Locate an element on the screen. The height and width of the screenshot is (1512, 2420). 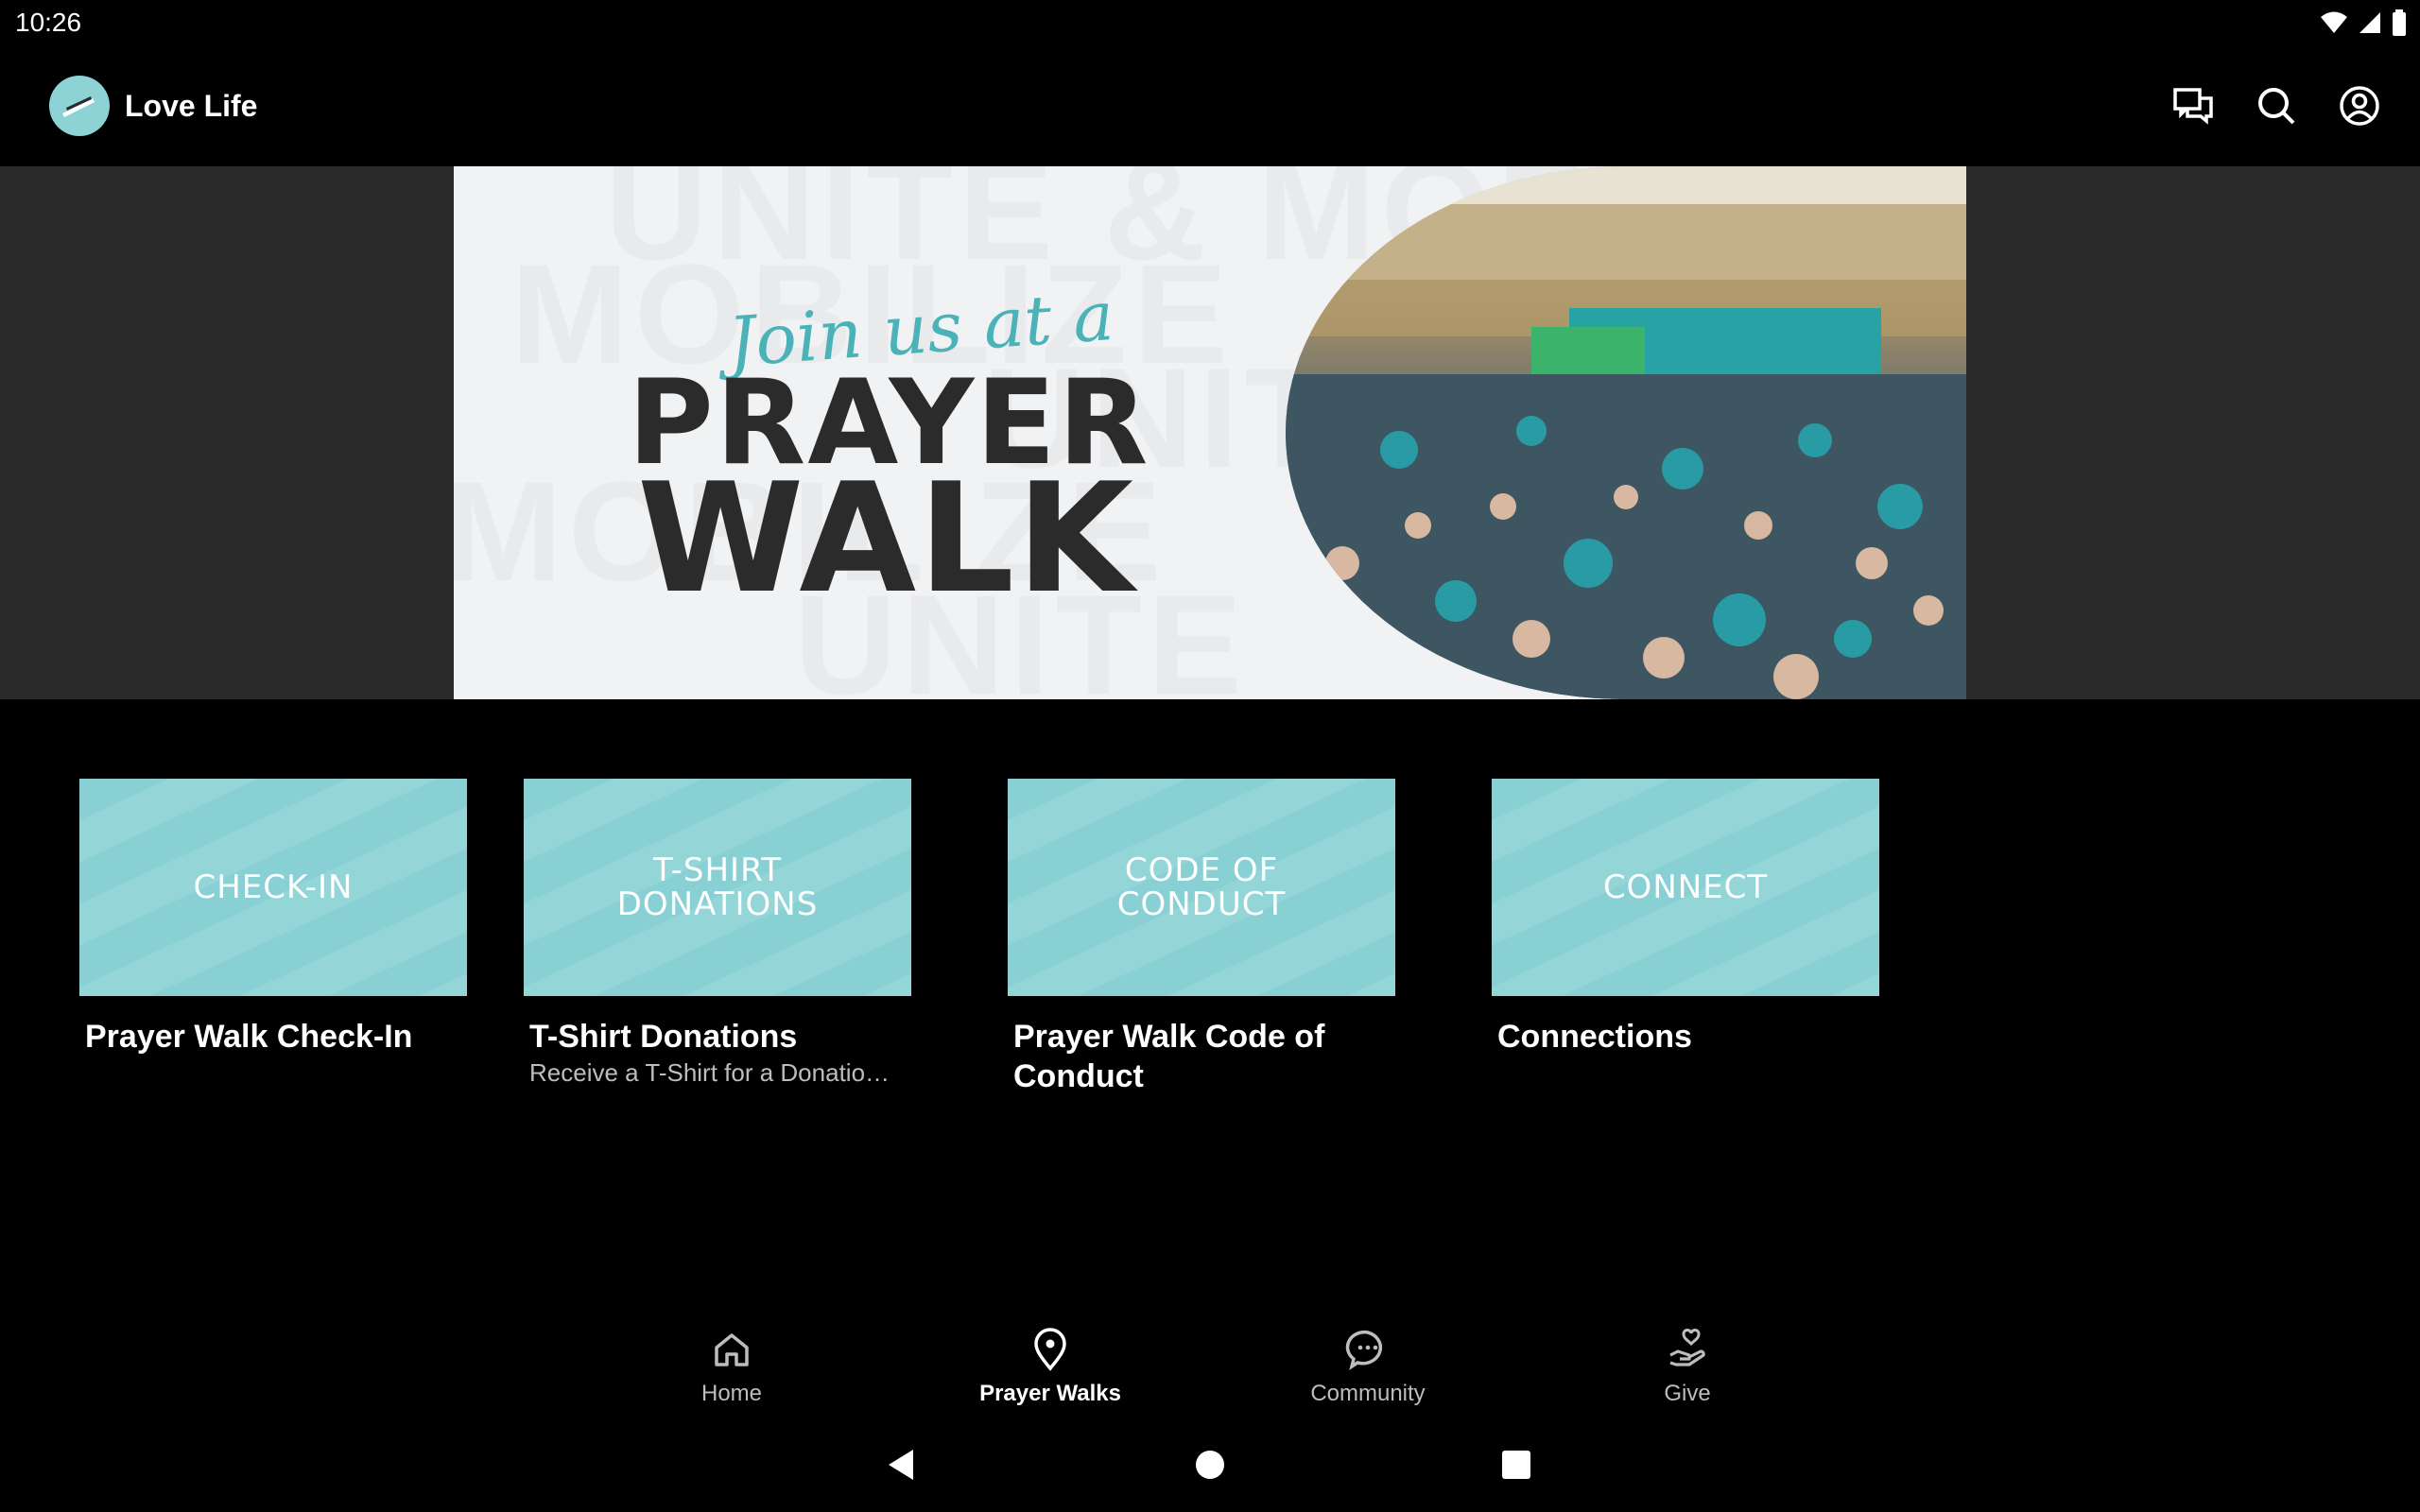
nav-label-home: Home is located at coordinates (731, 1393).